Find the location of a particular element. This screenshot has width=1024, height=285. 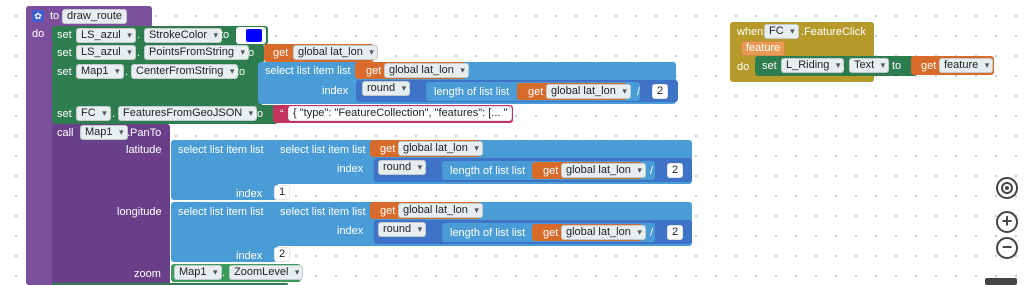

longitude-label: longitude is located at coordinates (139, 212).